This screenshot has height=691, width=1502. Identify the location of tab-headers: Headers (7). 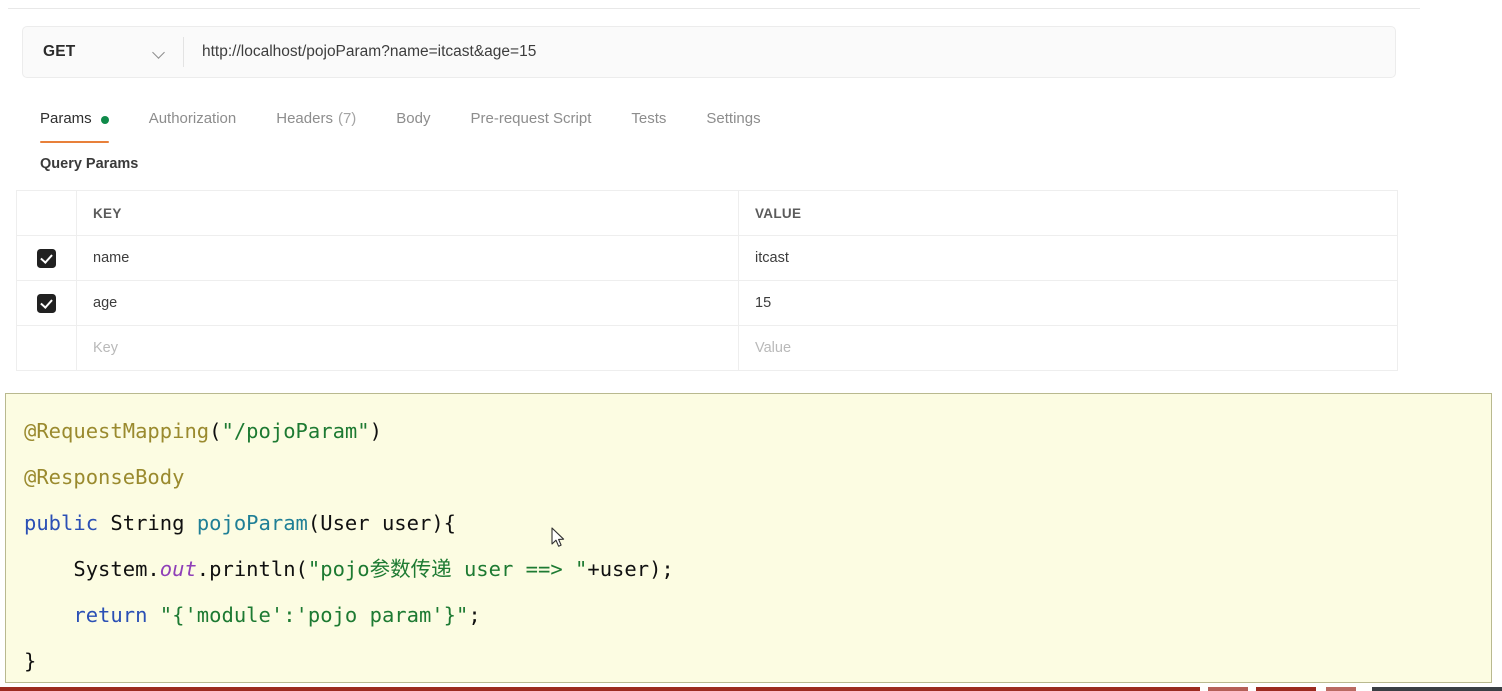
(316, 126).